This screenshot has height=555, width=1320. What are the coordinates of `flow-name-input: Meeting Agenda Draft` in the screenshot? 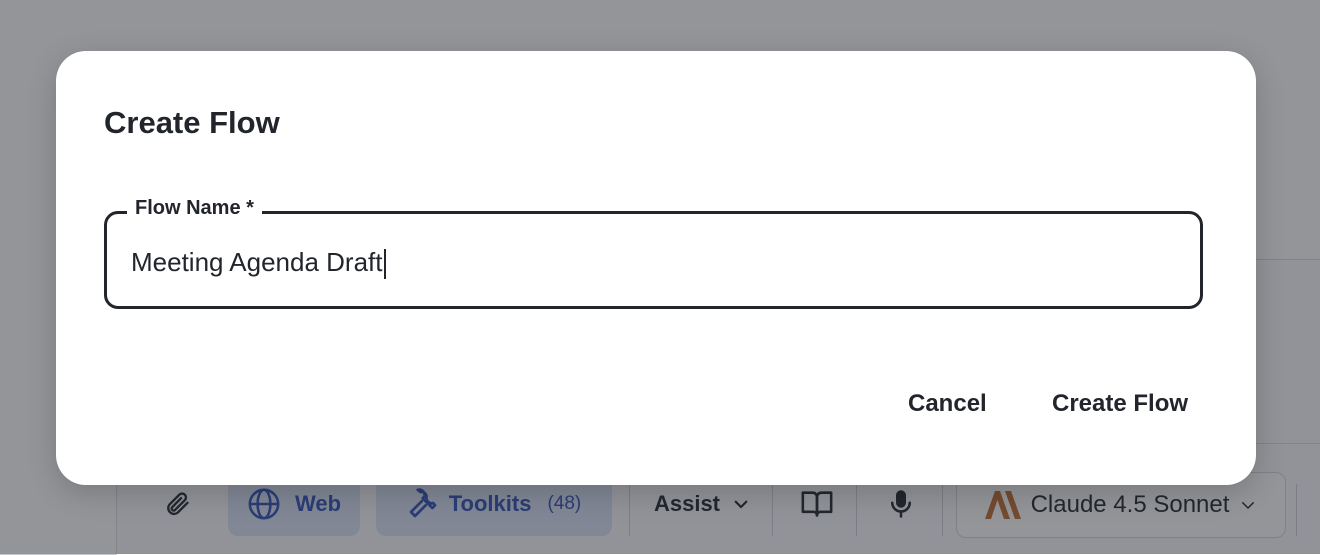 It's located at (258, 263).